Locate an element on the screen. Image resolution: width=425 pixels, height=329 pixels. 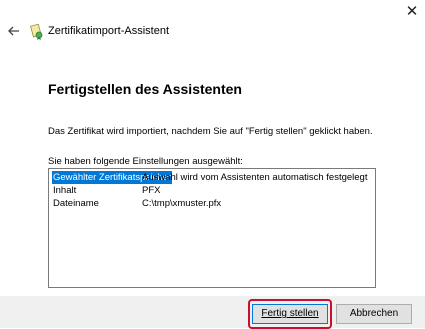
page-heading: Fertigstellen des Assistenten is located at coordinates (145, 89).